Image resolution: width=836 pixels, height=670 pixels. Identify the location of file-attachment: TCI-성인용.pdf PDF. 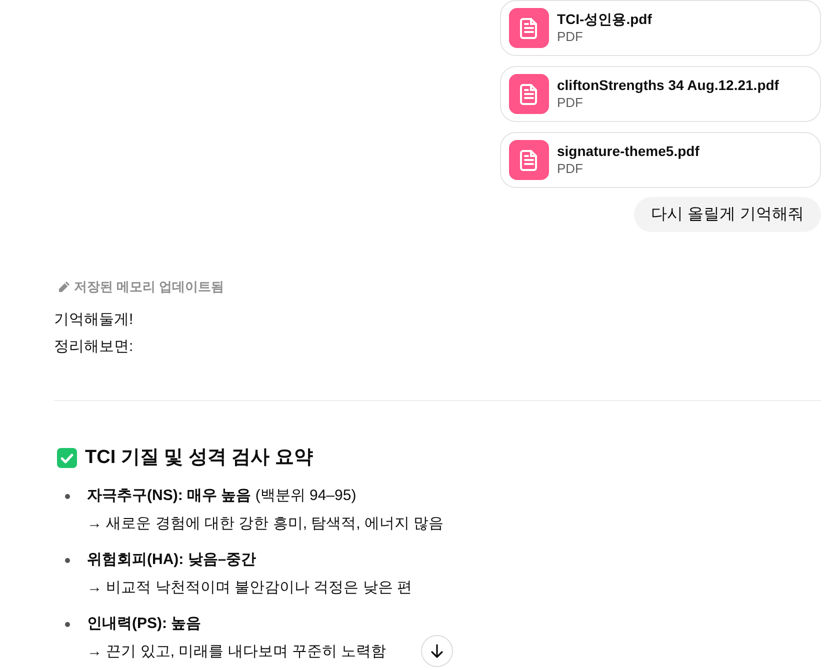
(660, 28).